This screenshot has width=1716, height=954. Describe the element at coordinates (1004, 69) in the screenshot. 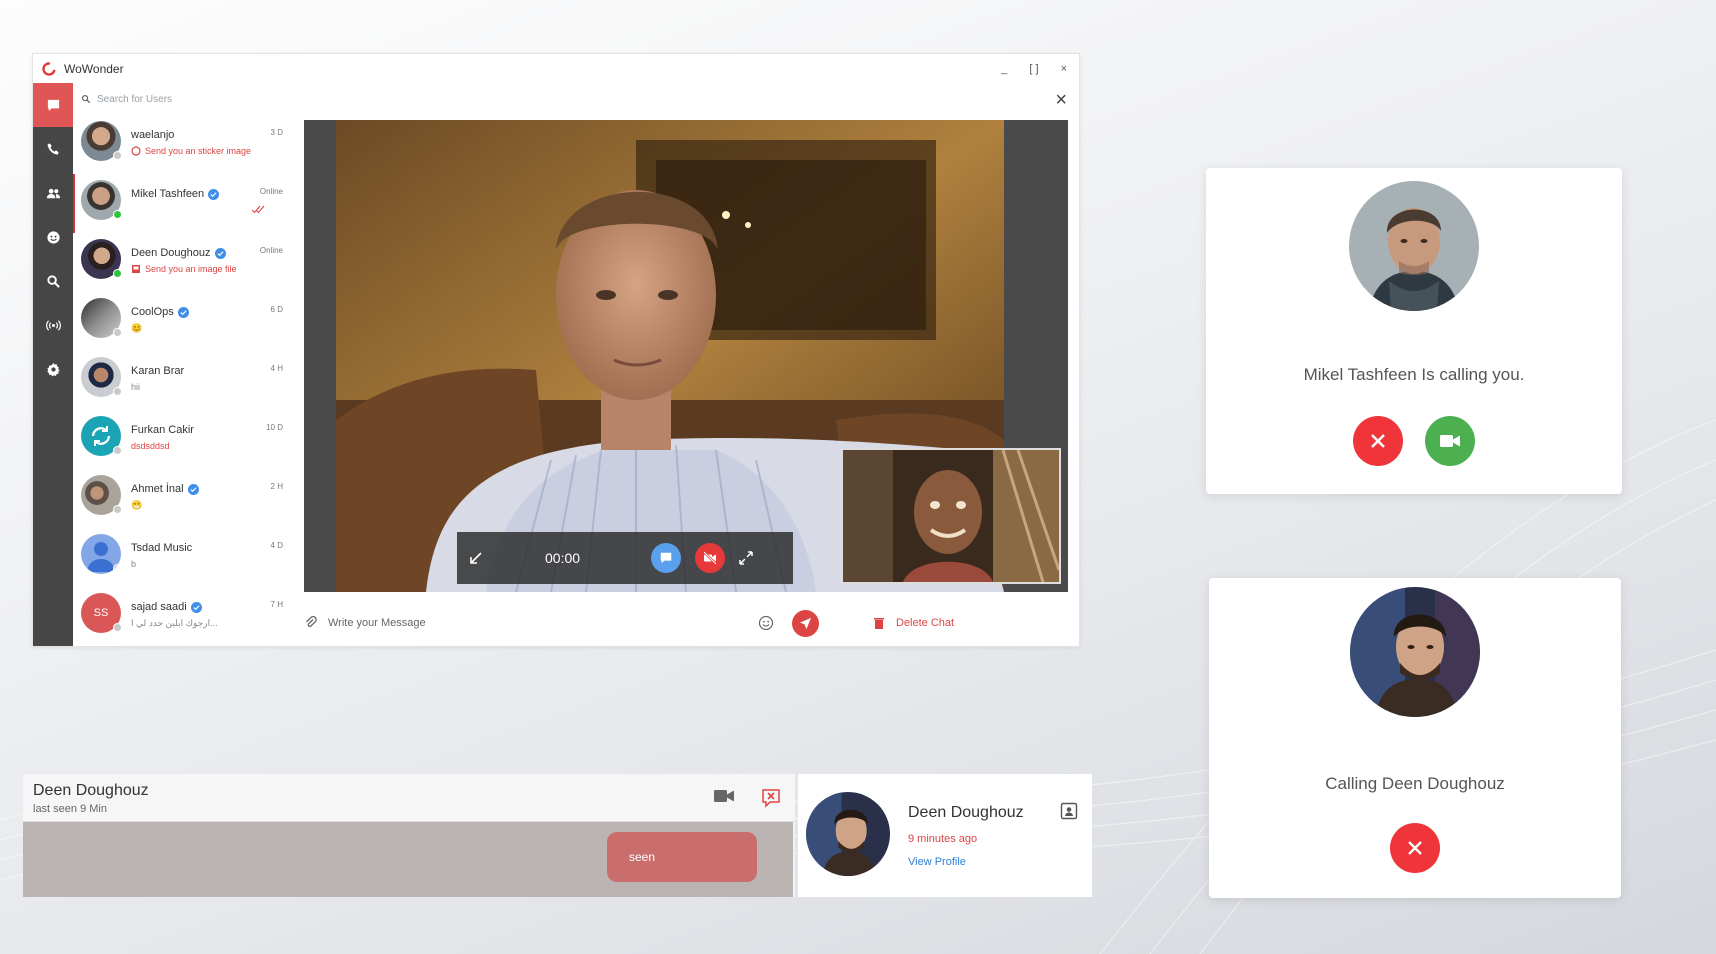

I see `minimize-button: _` at that location.